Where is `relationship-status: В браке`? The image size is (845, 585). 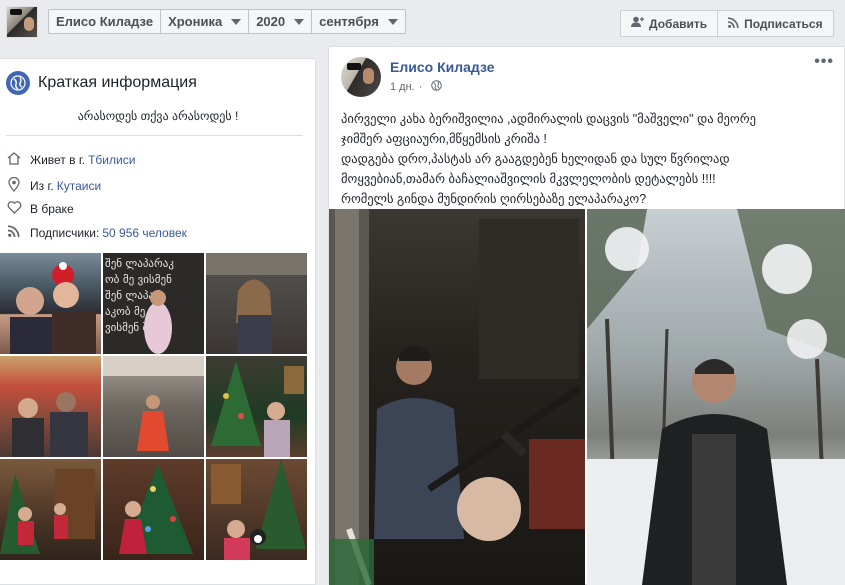
relationship-status: В браке is located at coordinates (52, 209).